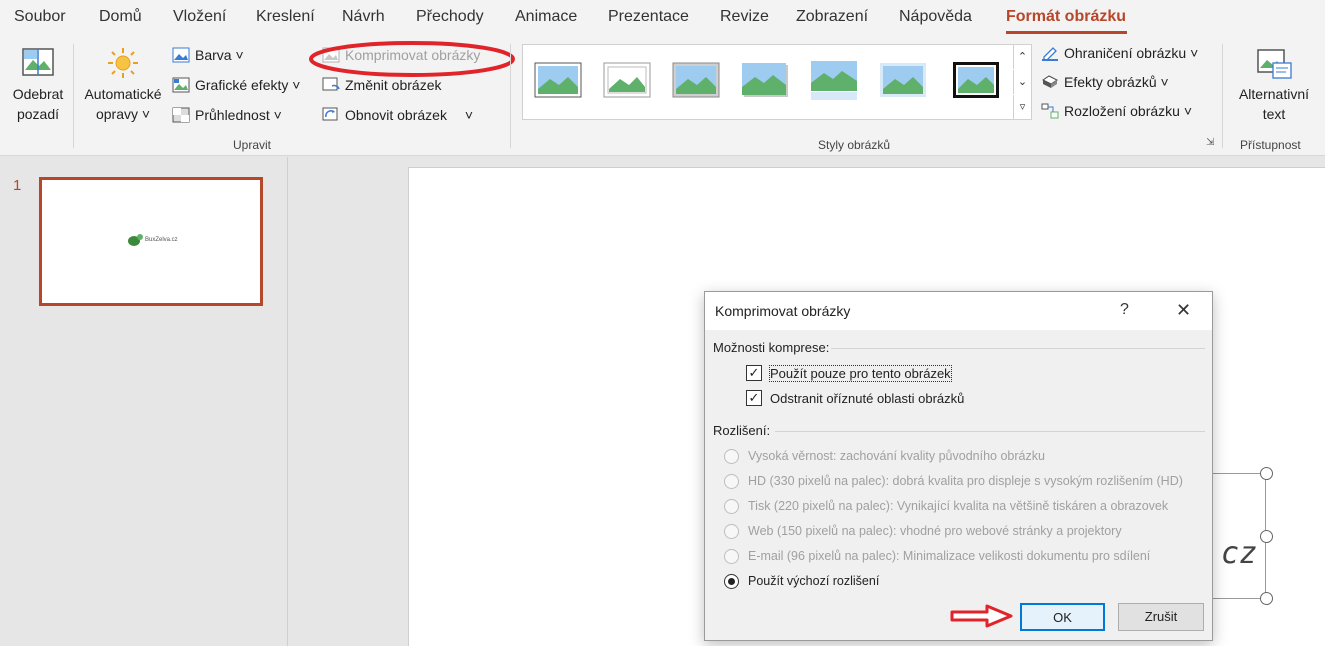 This screenshot has height=646, width=1325. Describe the element at coordinates (981, 616) in the screenshot. I see `red-arrow-icon` at that location.